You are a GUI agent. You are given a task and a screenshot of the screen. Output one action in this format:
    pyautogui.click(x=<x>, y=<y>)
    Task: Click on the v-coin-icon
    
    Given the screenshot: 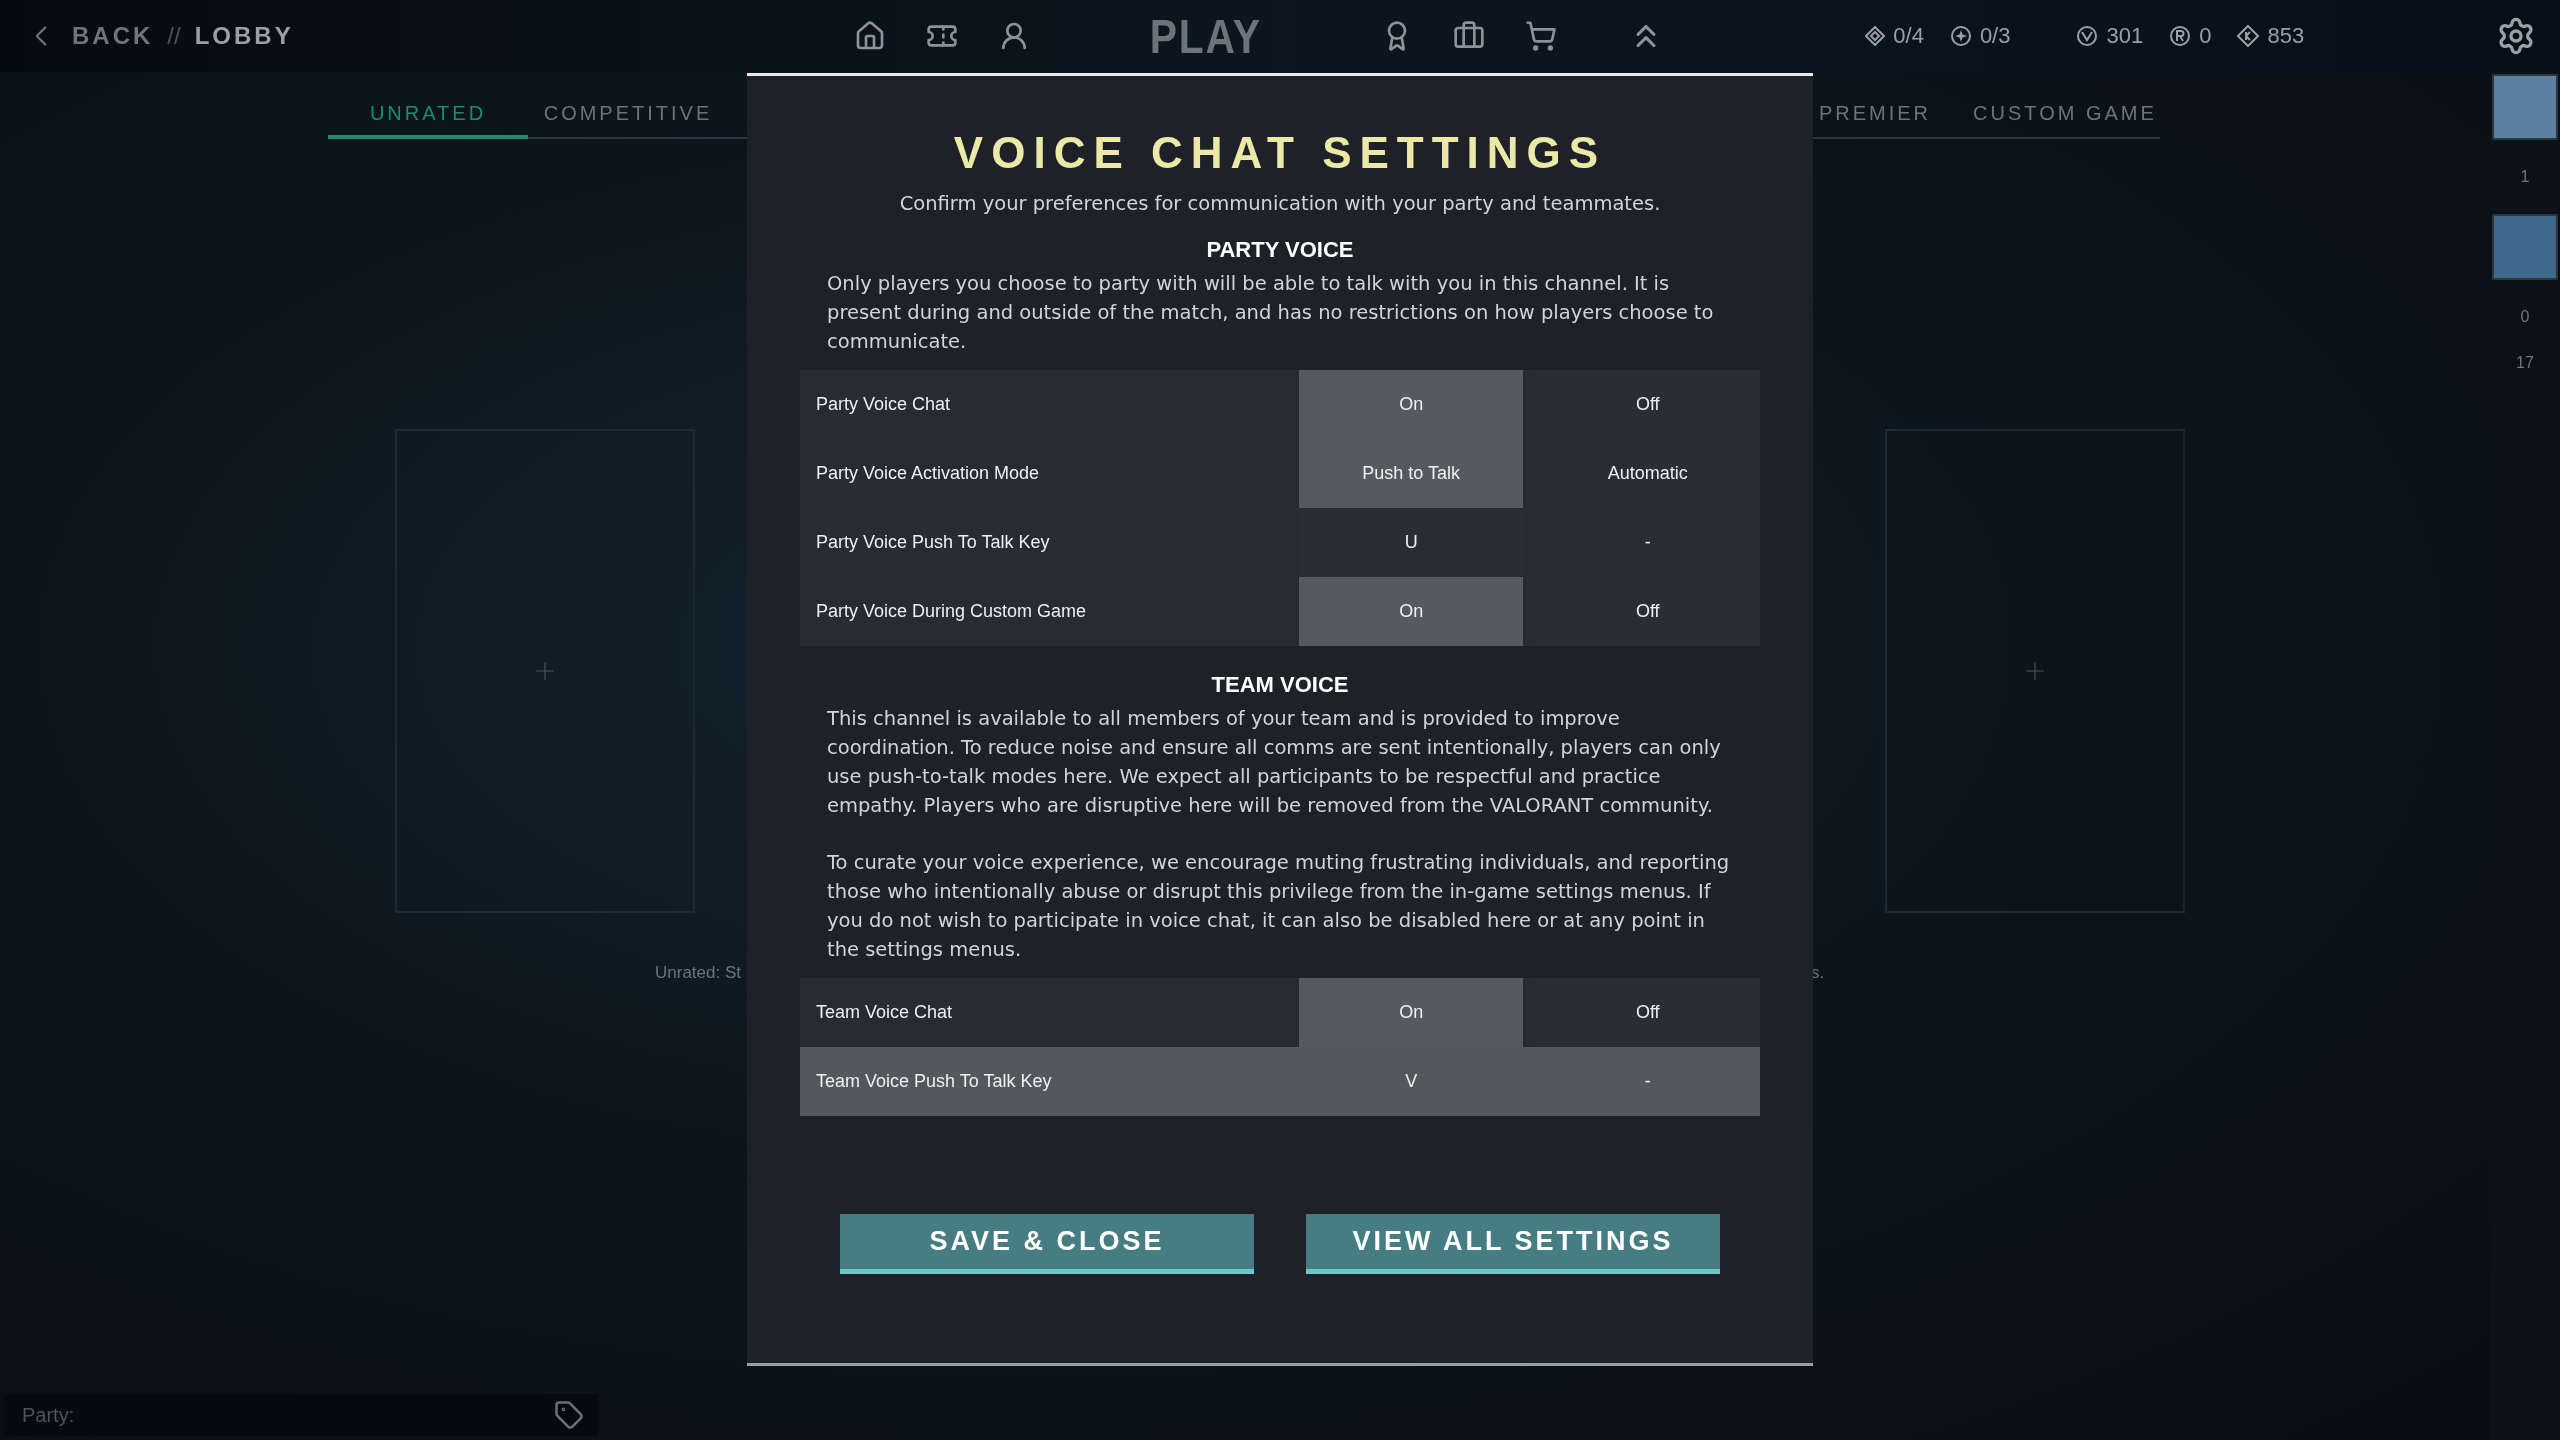 What is the action you would take?
    pyautogui.click(x=2087, y=36)
    